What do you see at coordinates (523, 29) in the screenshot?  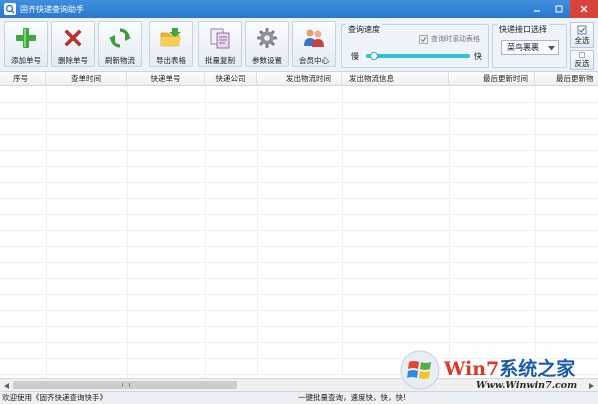 I see `api-select-title: 快递接口选择` at bounding box center [523, 29].